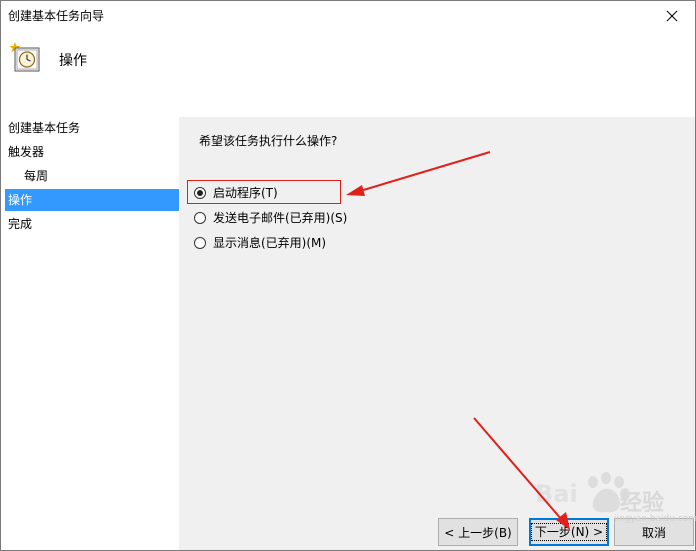  I want to click on watermark-url: jingyan.baidu.com, so click(655, 519).